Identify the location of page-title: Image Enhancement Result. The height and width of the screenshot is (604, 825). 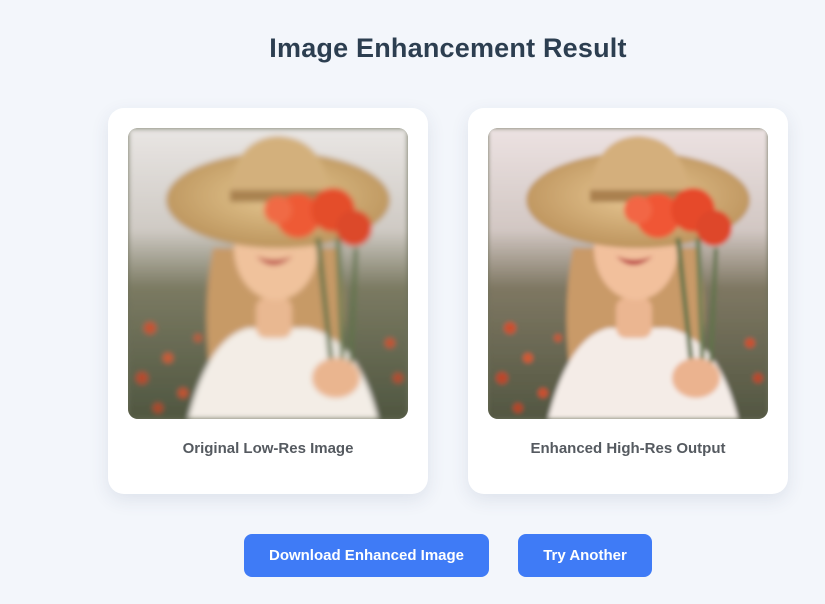
(448, 48).